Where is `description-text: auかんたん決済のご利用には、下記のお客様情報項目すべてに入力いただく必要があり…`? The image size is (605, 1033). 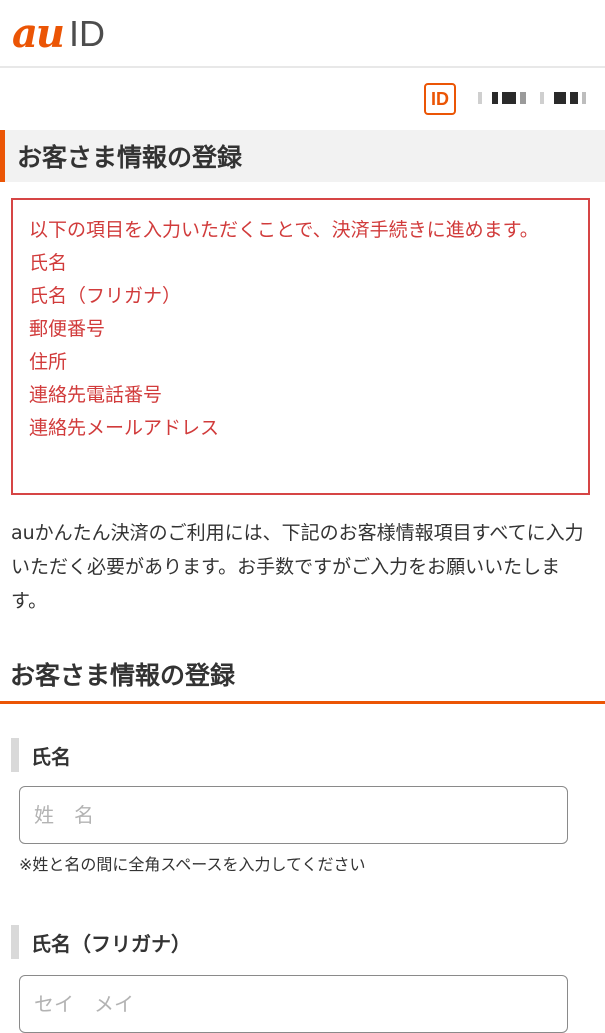
description-text: auかんたん決済のご利用には、下記のお客様情報項目すべてに入力いただく必要があり… is located at coordinates (297, 567).